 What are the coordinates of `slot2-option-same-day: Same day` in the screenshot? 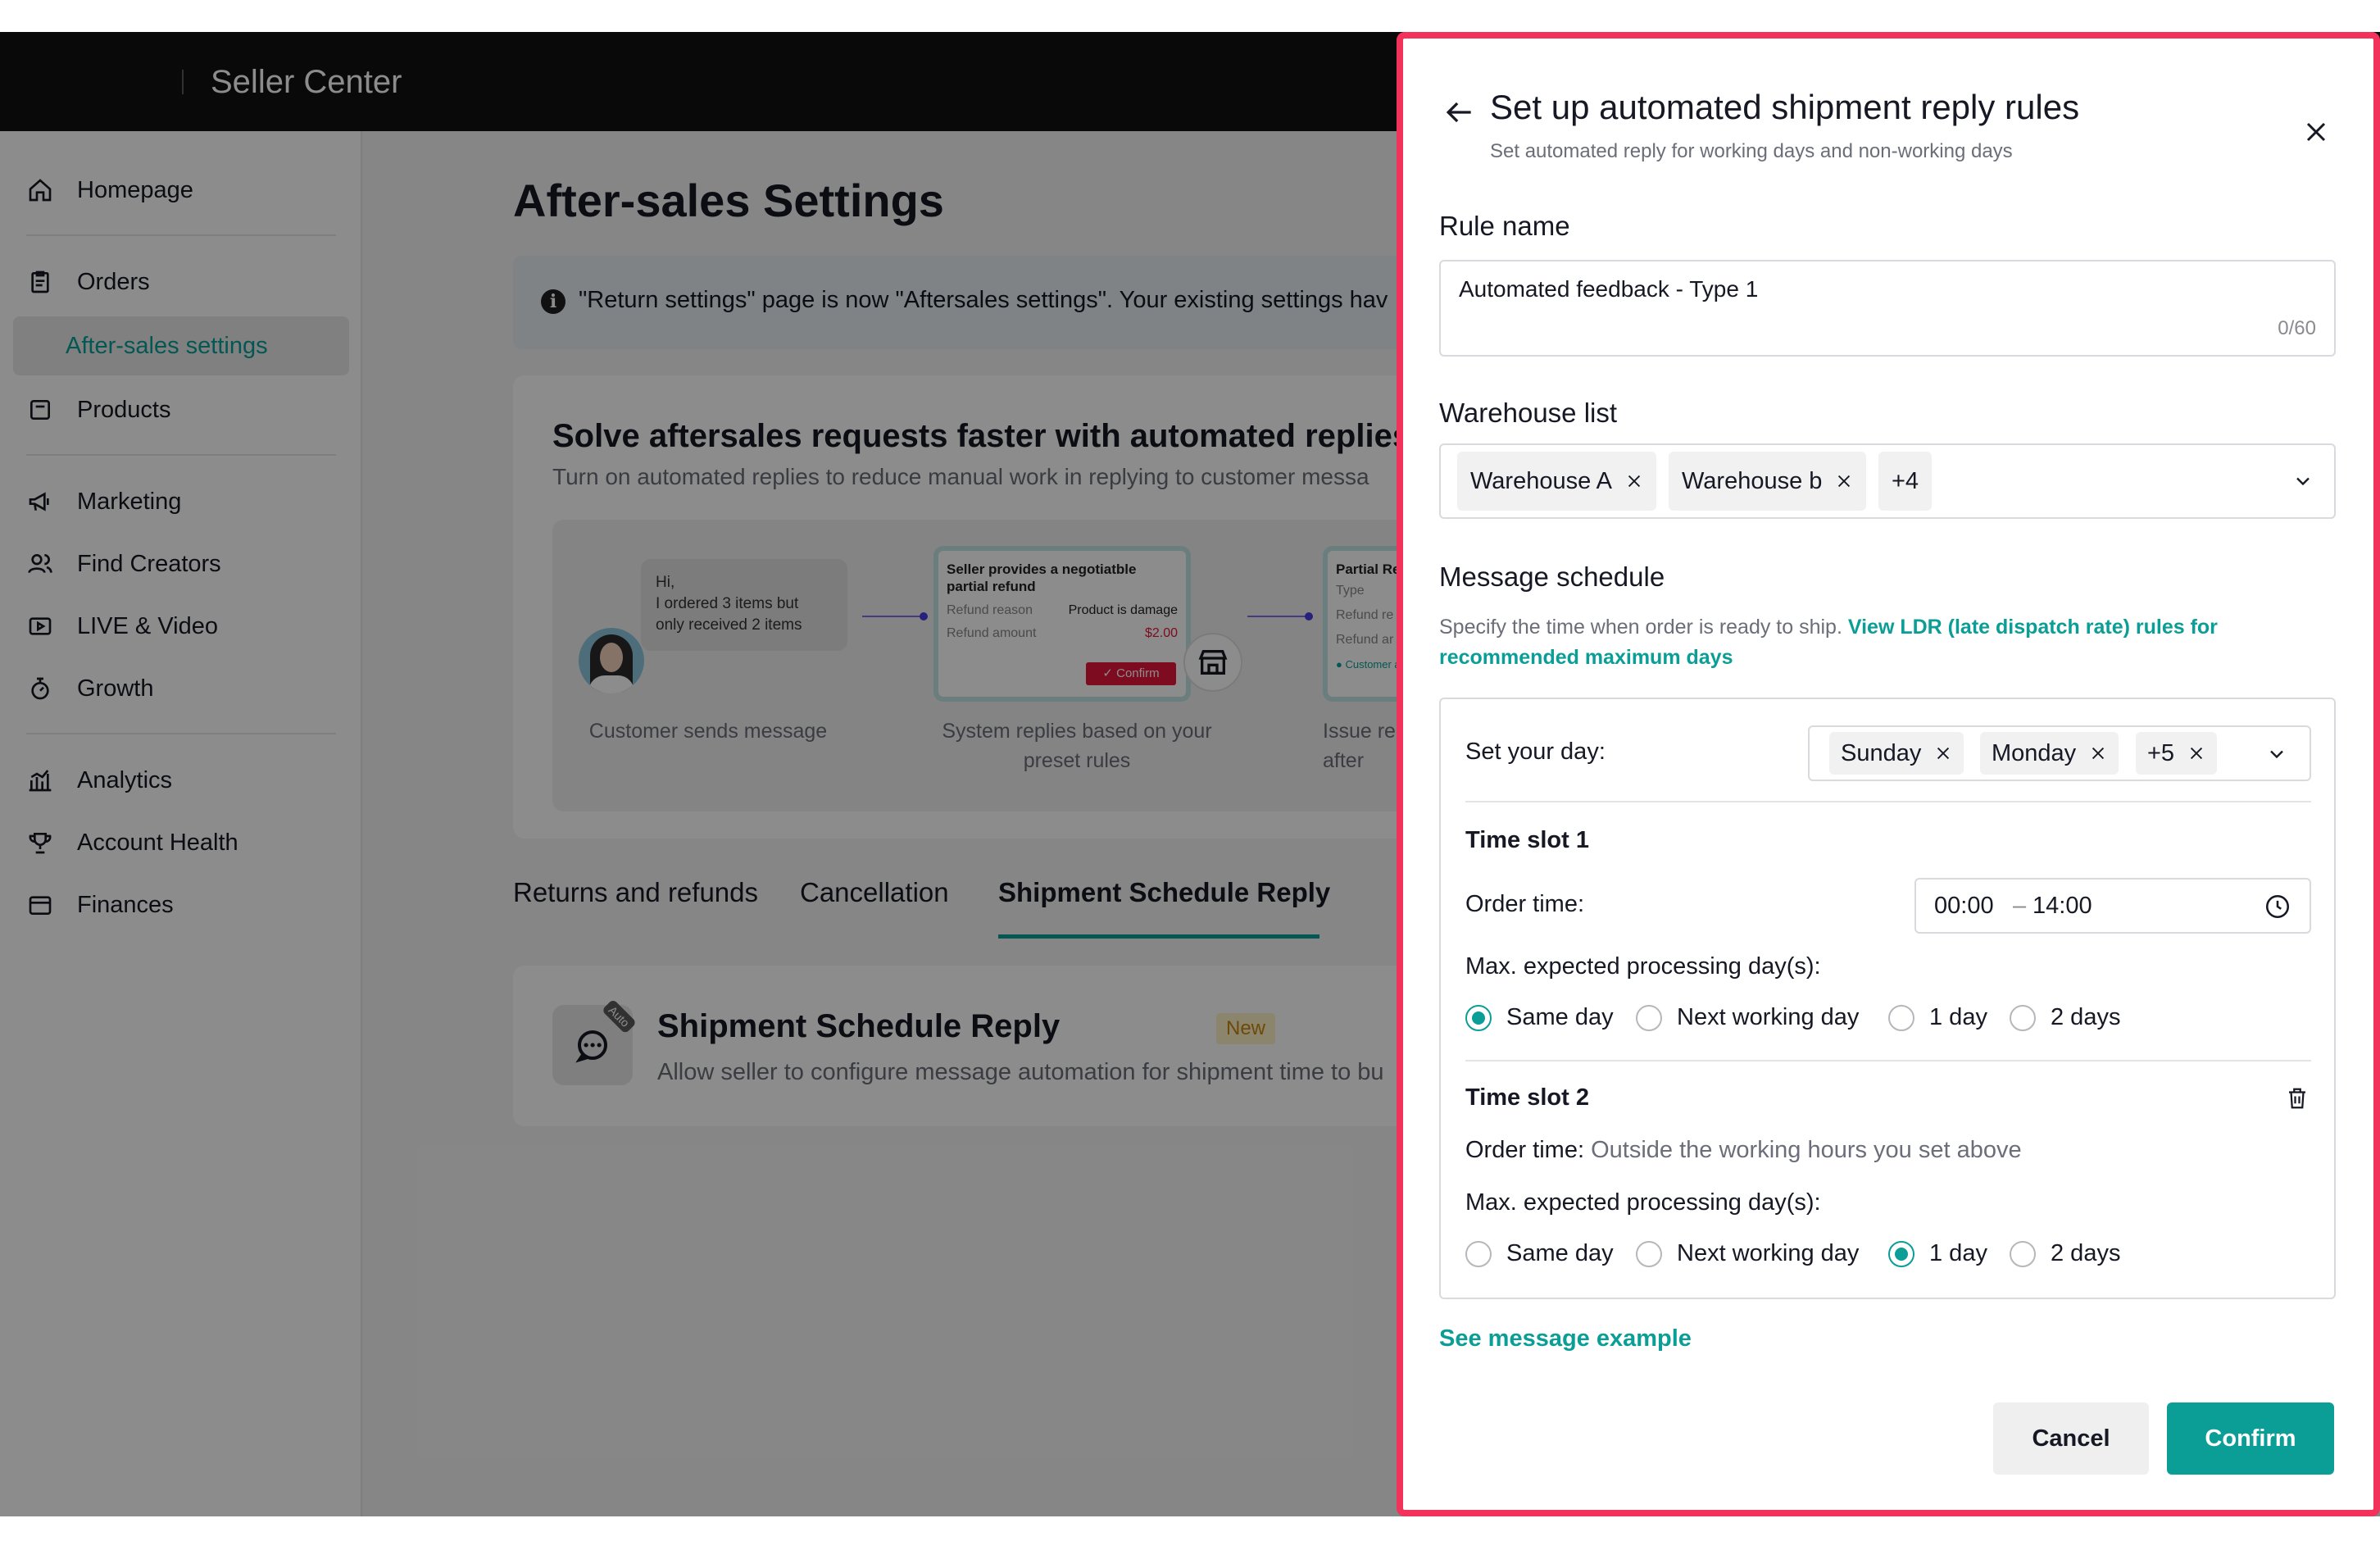 It's located at (1540, 1253).